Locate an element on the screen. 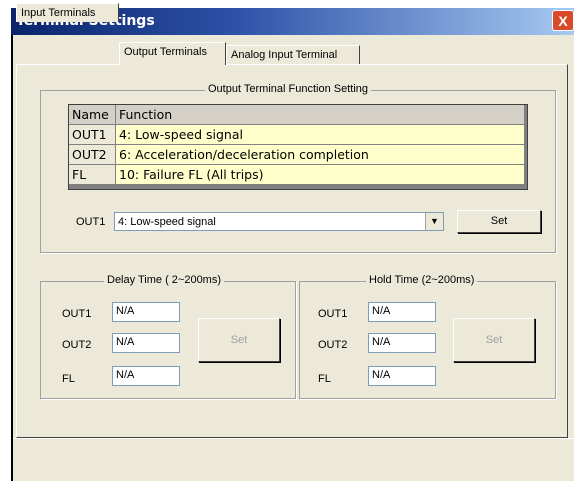 The height and width of the screenshot is (481, 574). delay-fl-field: N/A is located at coordinates (146, 376).